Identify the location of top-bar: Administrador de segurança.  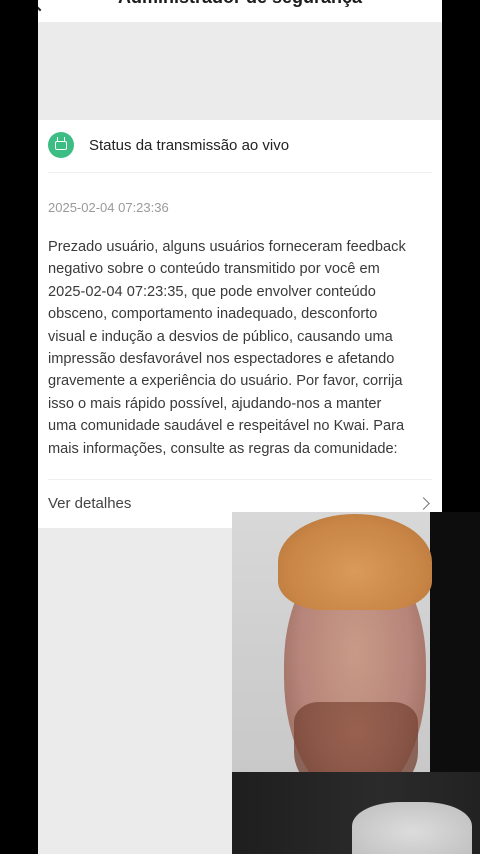
(240, 11).